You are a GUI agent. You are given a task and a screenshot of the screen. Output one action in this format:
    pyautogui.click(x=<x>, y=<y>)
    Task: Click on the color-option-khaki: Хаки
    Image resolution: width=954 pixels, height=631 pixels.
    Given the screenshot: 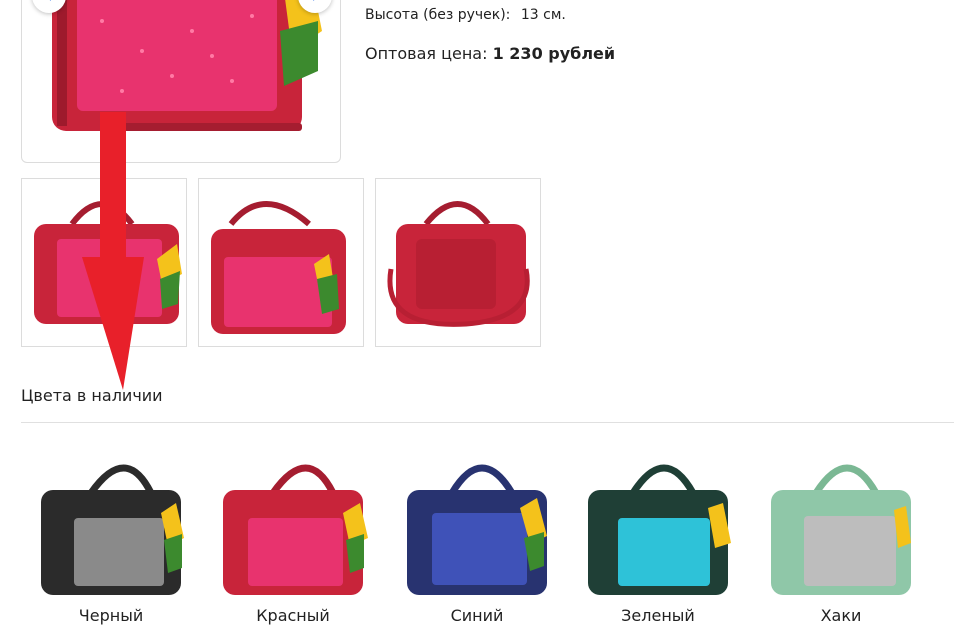 What is the action you would take?
    pyautogui.click(x=841, y=539)
    